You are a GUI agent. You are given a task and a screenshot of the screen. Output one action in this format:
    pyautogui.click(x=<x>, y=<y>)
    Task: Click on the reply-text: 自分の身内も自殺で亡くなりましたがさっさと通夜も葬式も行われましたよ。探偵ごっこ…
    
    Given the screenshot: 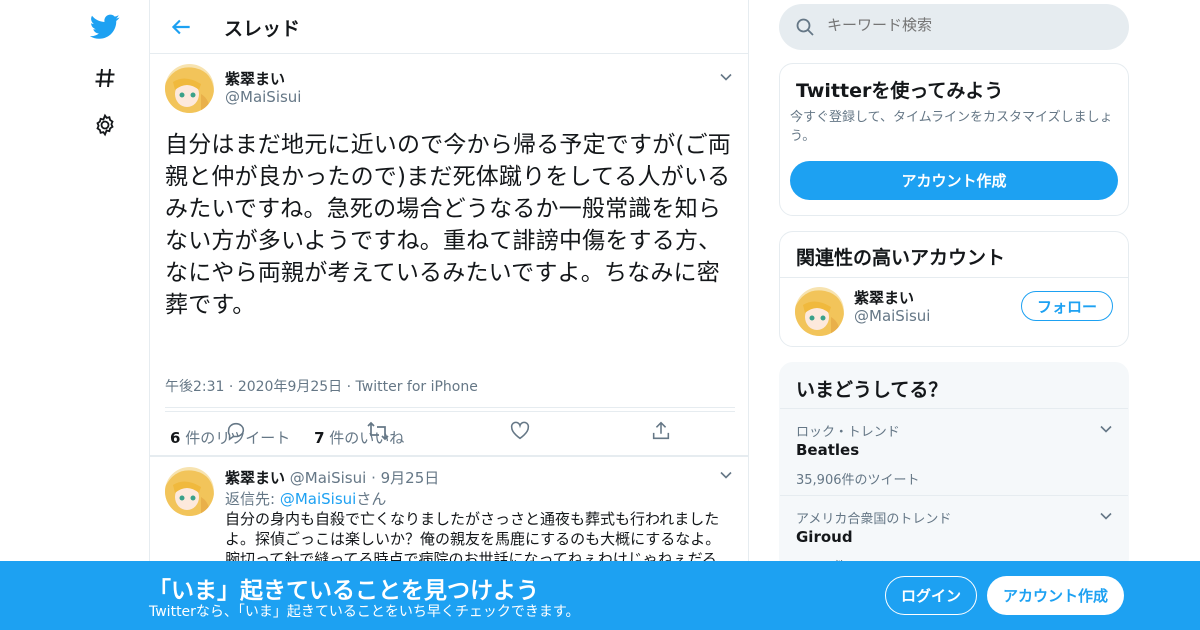 What is the action you would take?
    pyautogui.click(x=473, y=539)
    